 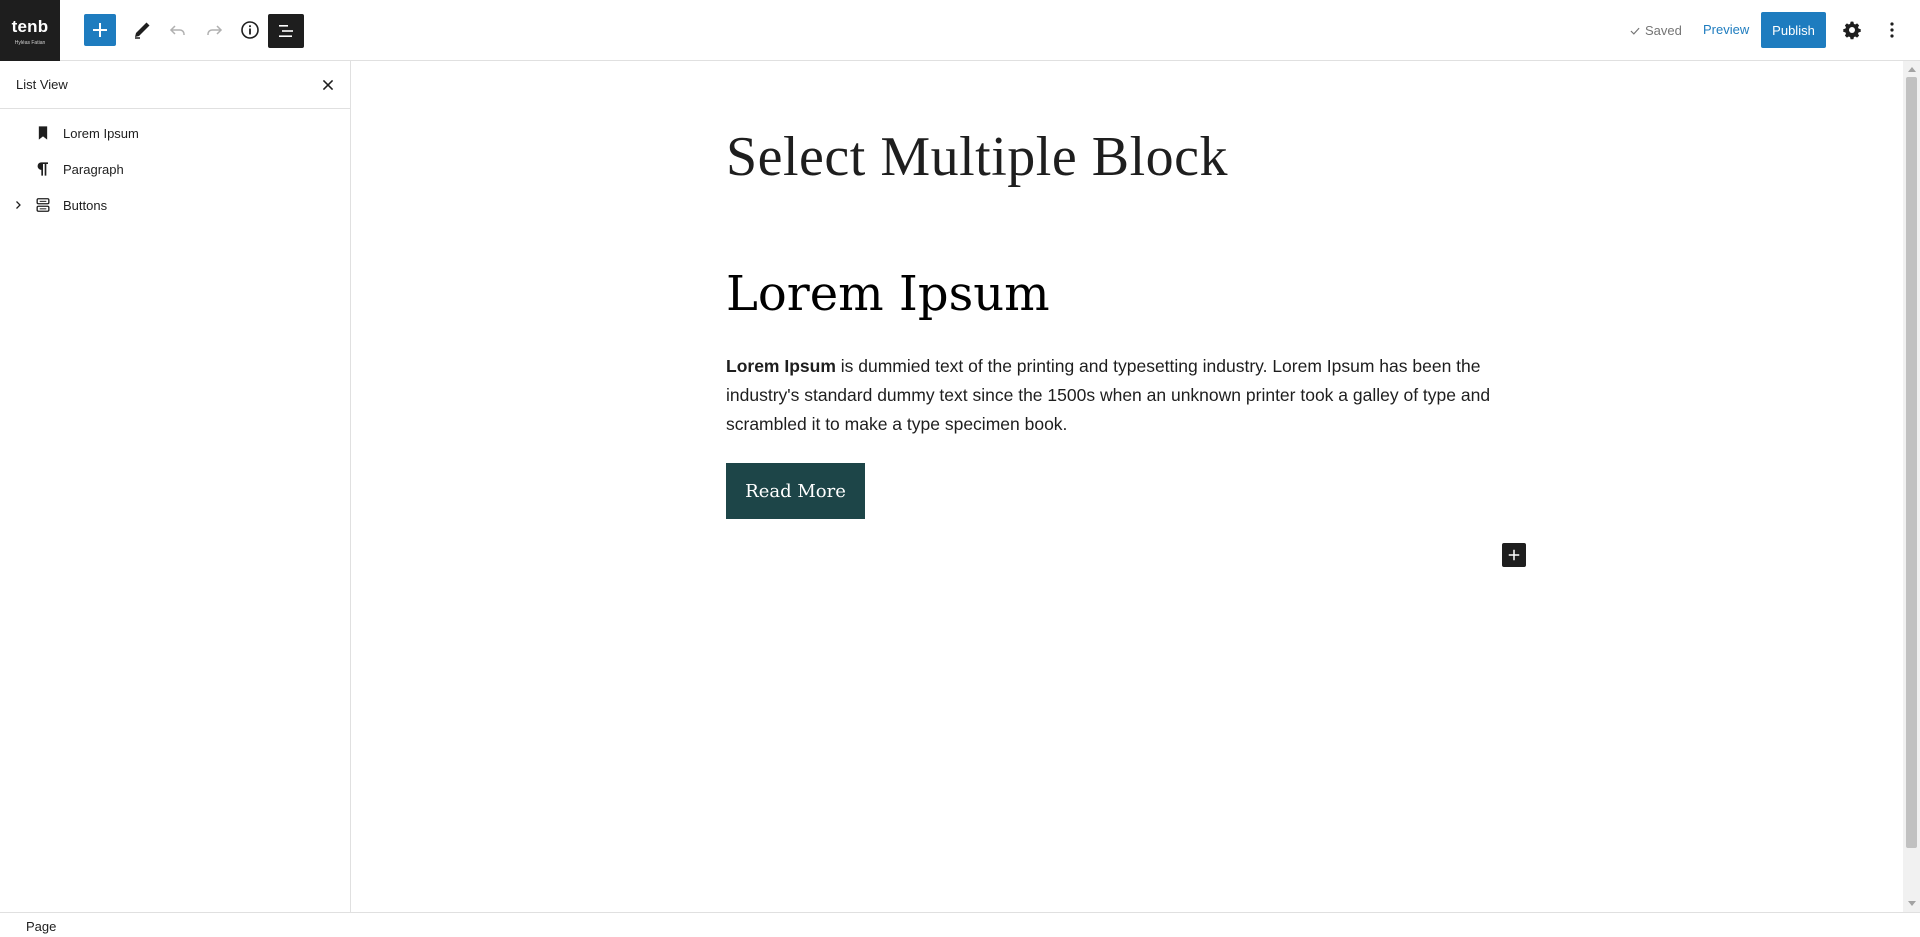 What do you see at coordinates (175, 205) in the screenshot?
I see `list-view-item-buttons: Buttons` at bounding box center [175, 205].